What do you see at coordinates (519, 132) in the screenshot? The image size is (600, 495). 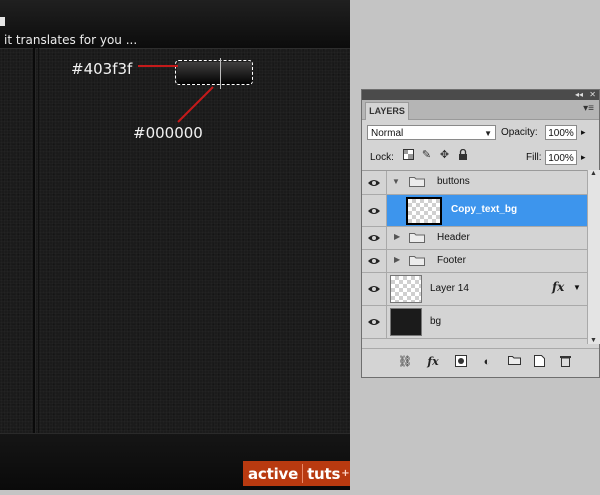 I see `opacity-label: Opacity:` at bounding box center [519, 132].